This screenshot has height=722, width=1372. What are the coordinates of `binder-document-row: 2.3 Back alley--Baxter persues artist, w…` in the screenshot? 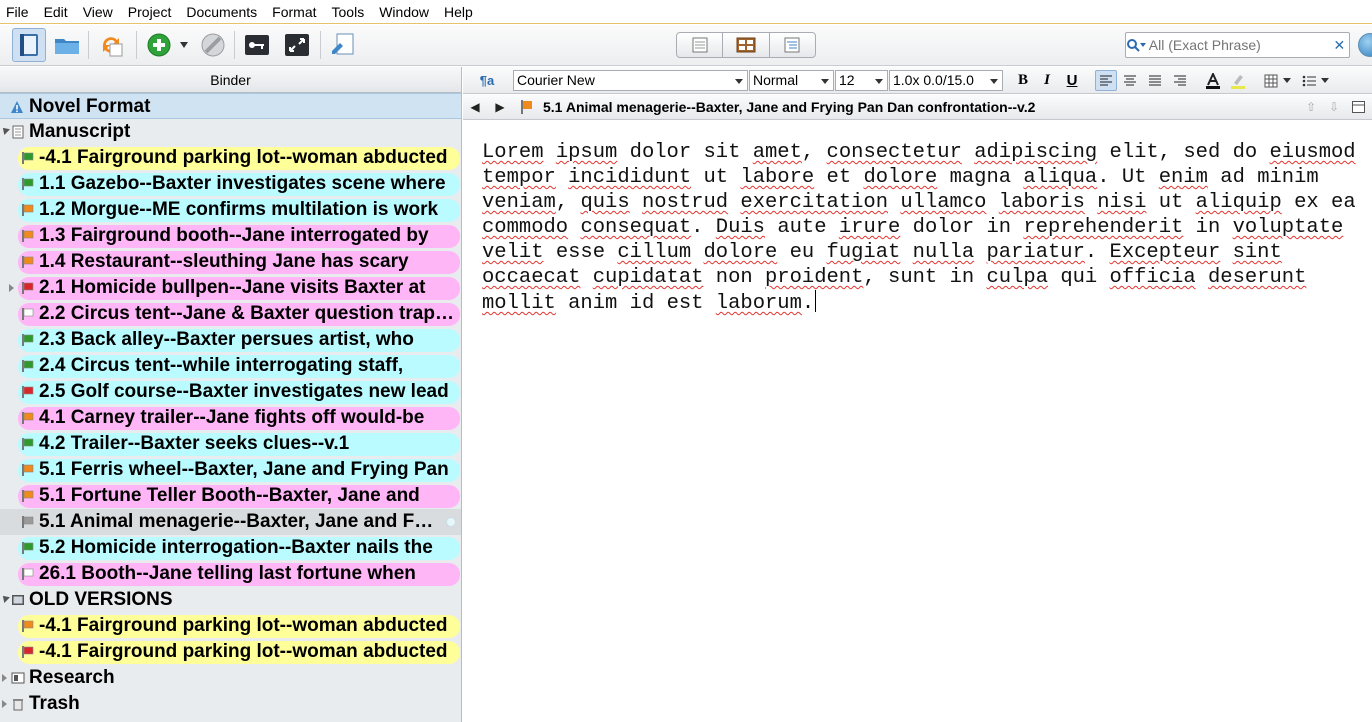 It's located at (230, 340).